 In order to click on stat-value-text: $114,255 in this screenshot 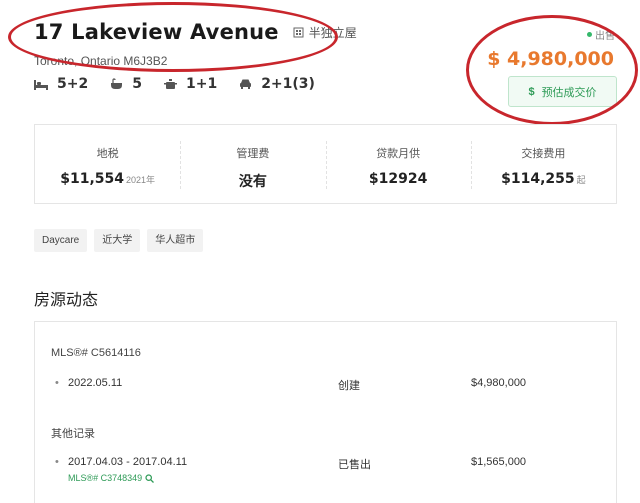, I will do `click(538, 179)`.